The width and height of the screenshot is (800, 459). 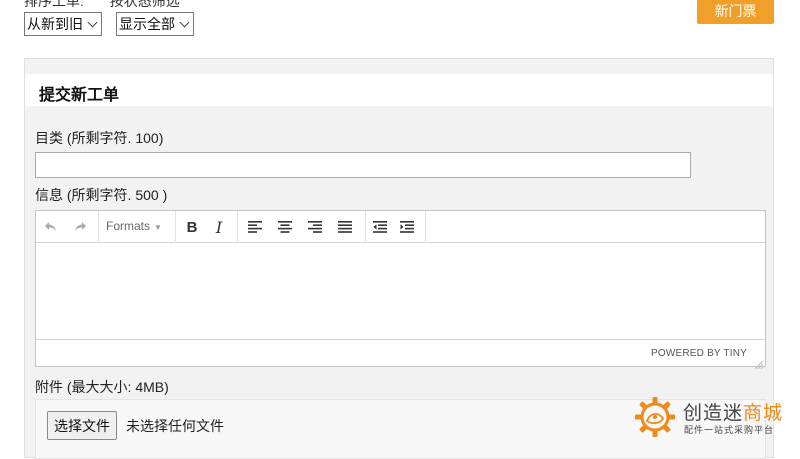 I want to click on formats-group: Formats ▼, so click(x=137, y=227).